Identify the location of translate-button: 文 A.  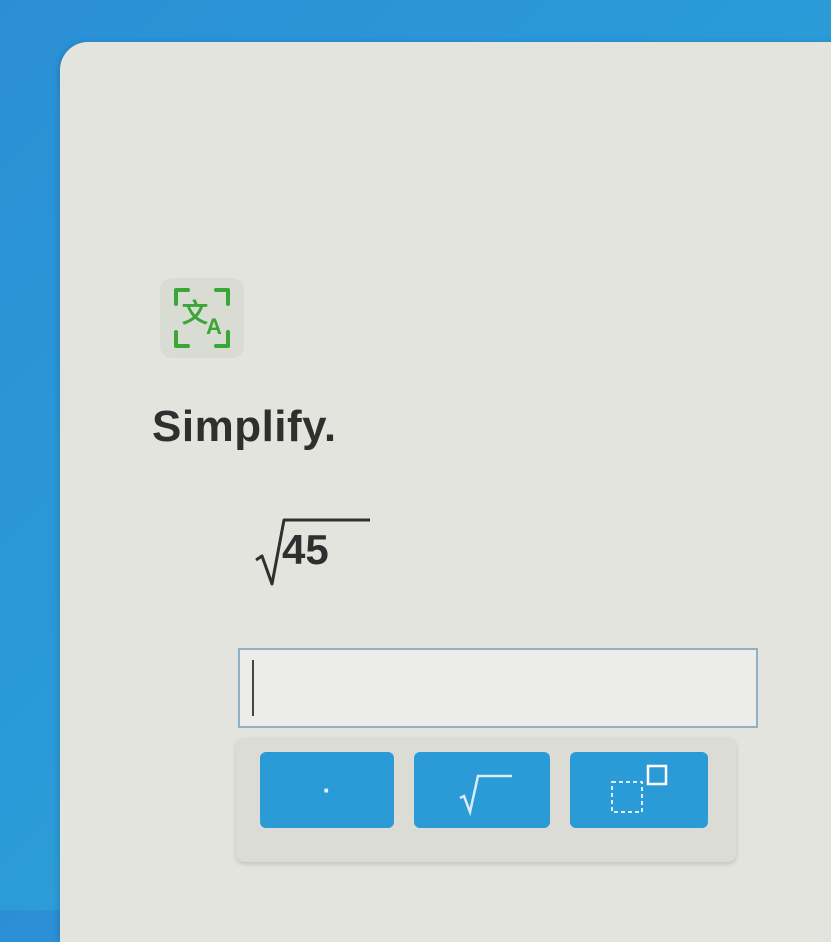
(202, 318).